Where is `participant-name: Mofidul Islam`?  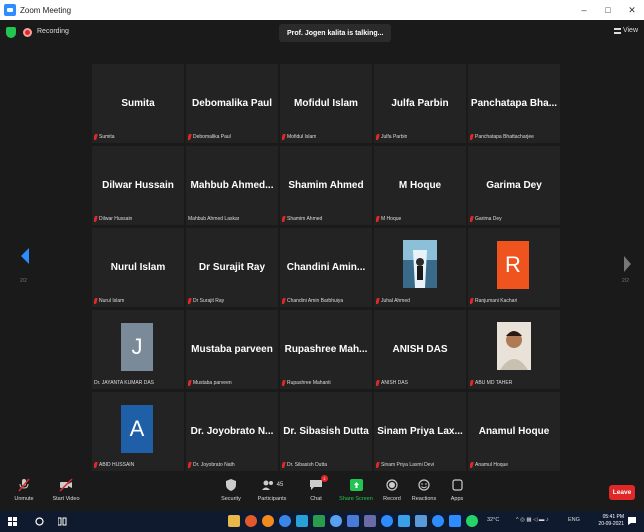
participant-name: Mofidul Islam is located at coordinates (326, 103).